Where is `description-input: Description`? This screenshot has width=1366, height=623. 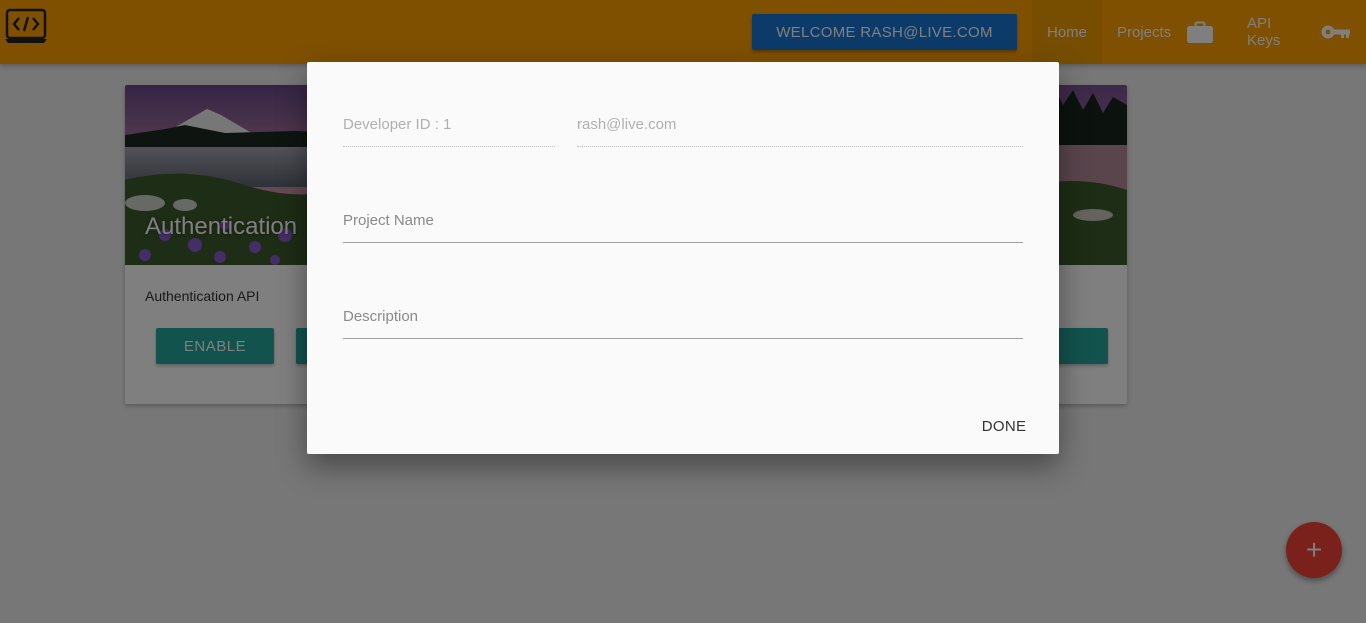
description-input: Description is located at coordinates (683, 323).